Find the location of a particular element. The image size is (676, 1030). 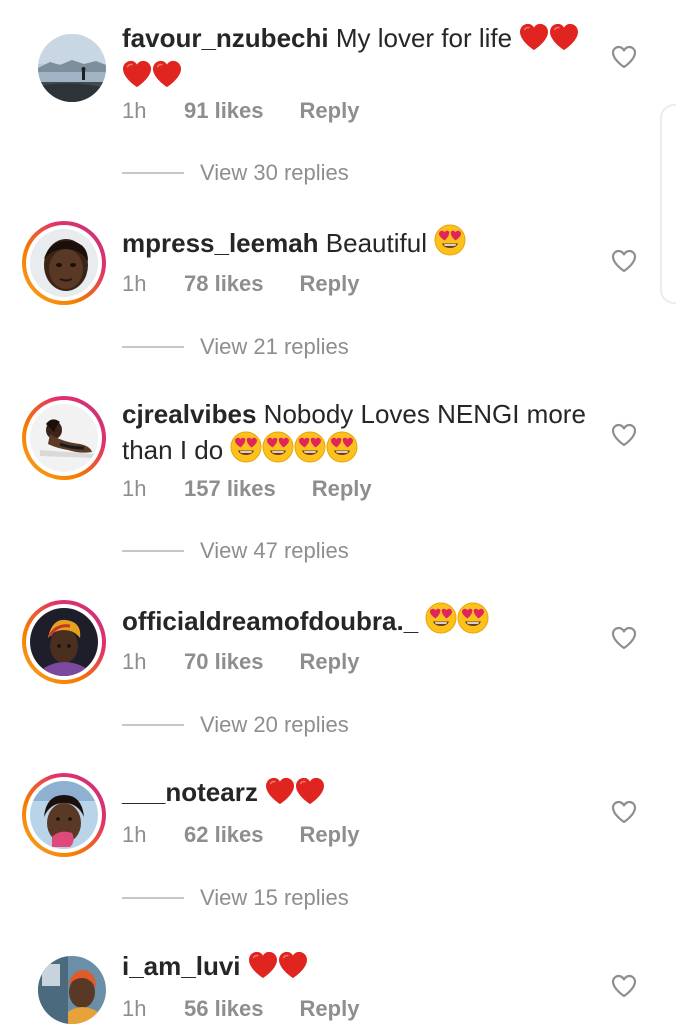

comment-username: ___notearz is located at coordinates (190, 792).